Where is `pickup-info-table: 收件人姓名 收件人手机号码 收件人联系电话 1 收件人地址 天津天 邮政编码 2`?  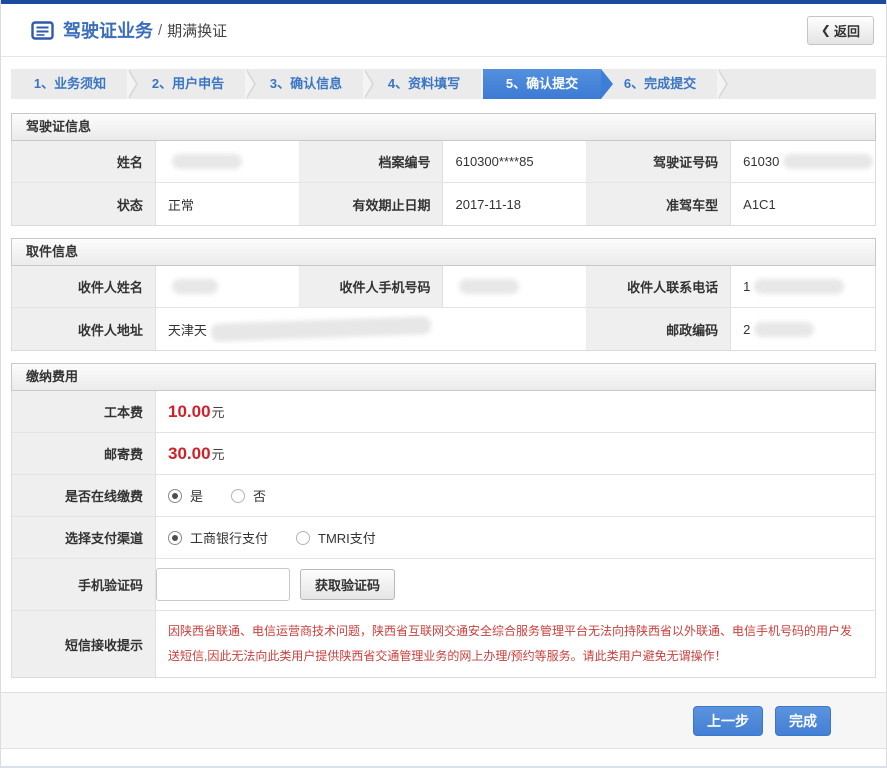 pickup-info-table: 收件人姓名 收件人手机号码 收件人联系电话 1 收件人地址 天津天 邮政编码 2 is located at coordinates (443, 308).